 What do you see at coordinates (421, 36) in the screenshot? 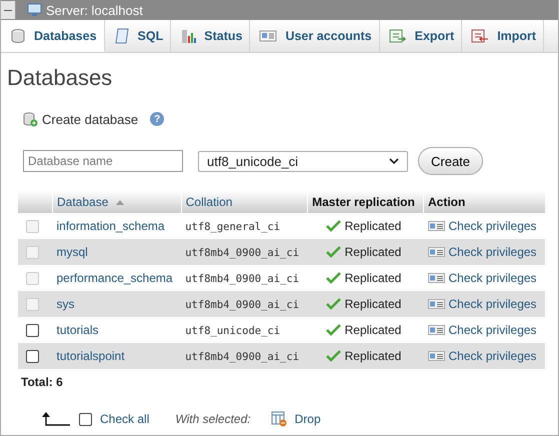
I see `tab: Export` at bounding box center [421, 36].